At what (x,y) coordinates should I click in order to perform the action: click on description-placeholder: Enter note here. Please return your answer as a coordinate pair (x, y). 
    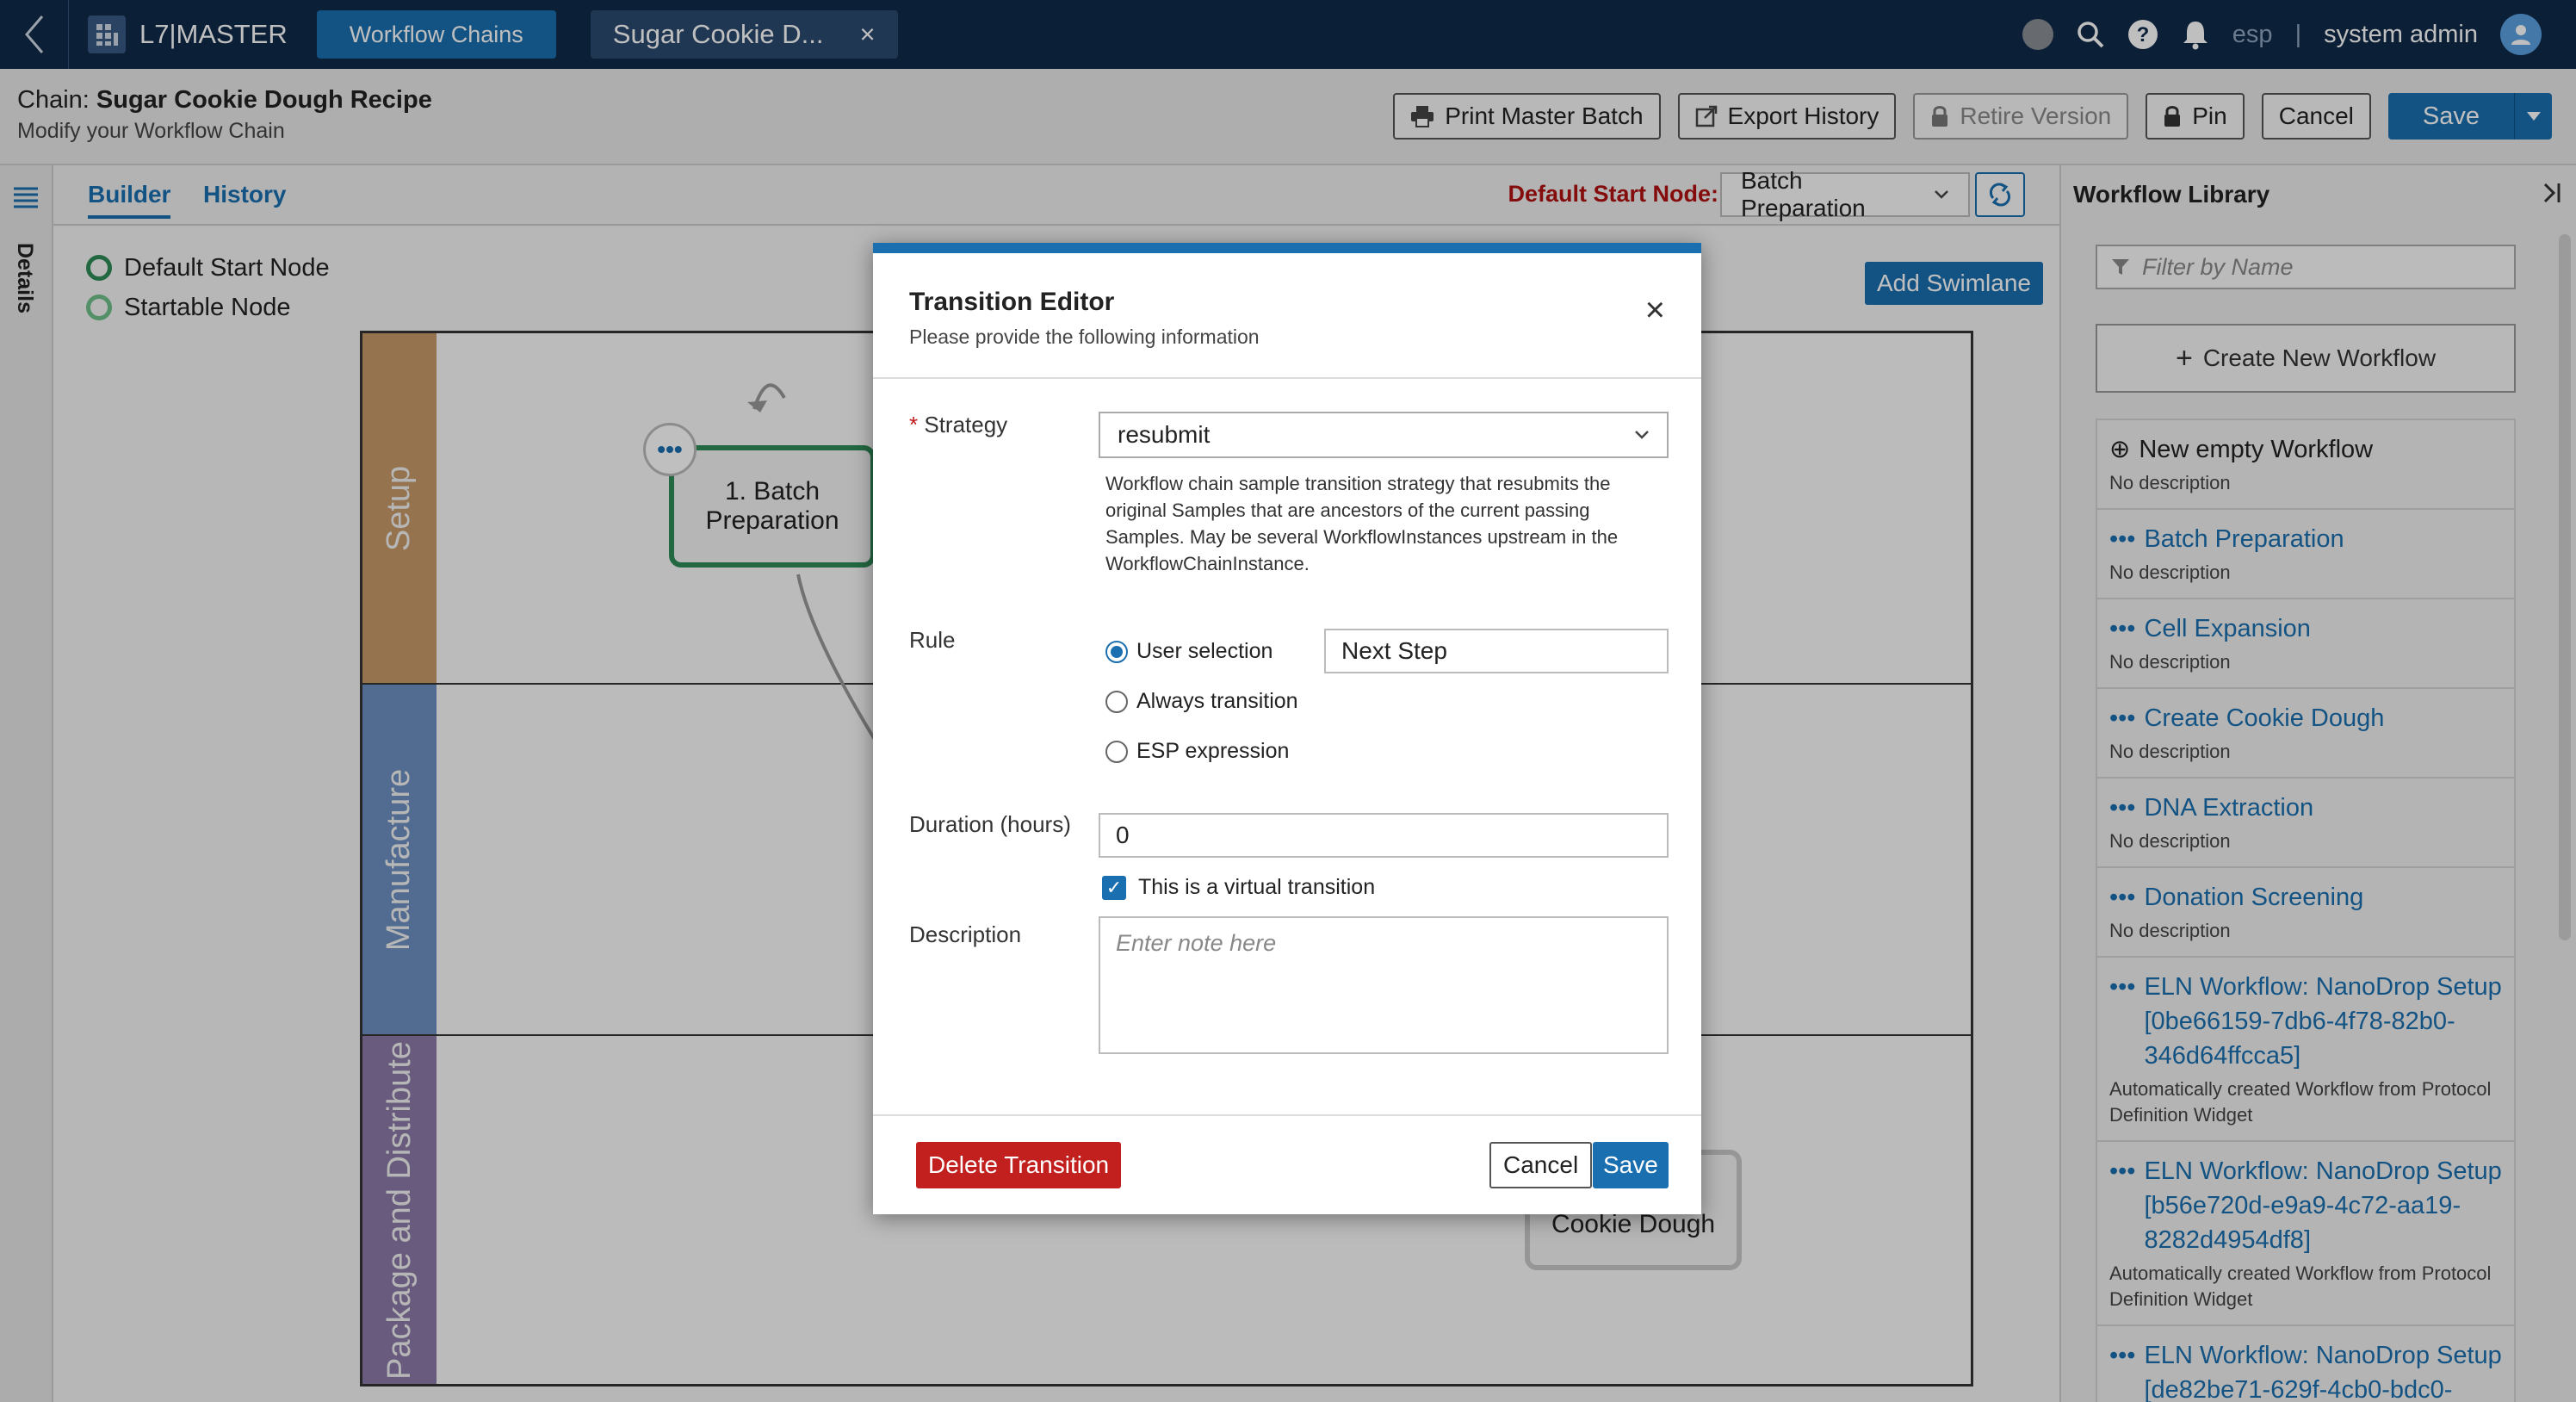
    Looking at the image, I should click on (1196, 943).